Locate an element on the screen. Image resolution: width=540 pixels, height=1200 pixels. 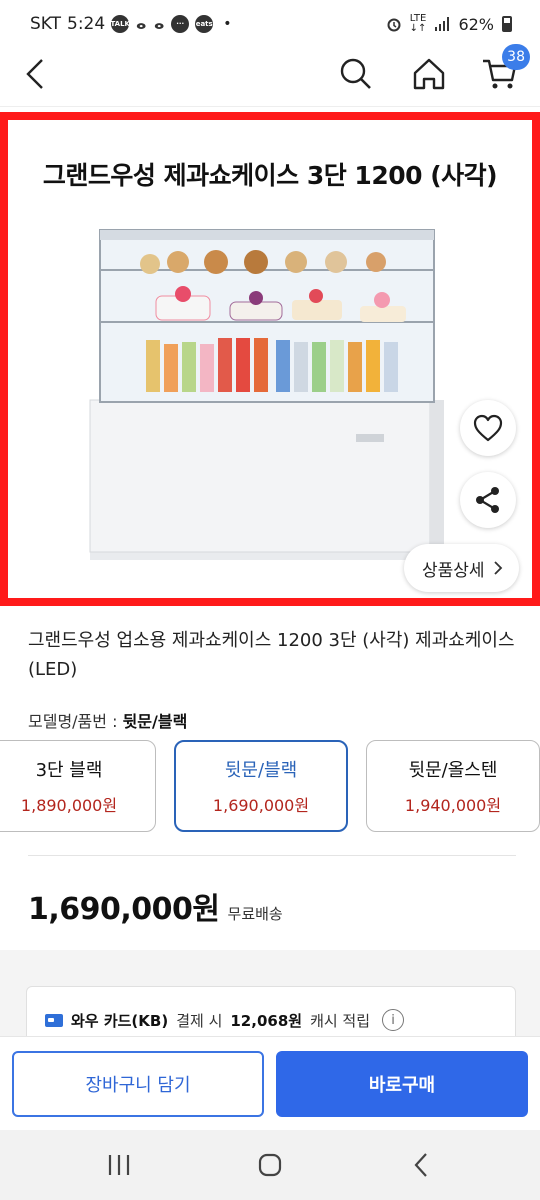
chat-notification-icon: ··· is located at coordinates (180, 24).